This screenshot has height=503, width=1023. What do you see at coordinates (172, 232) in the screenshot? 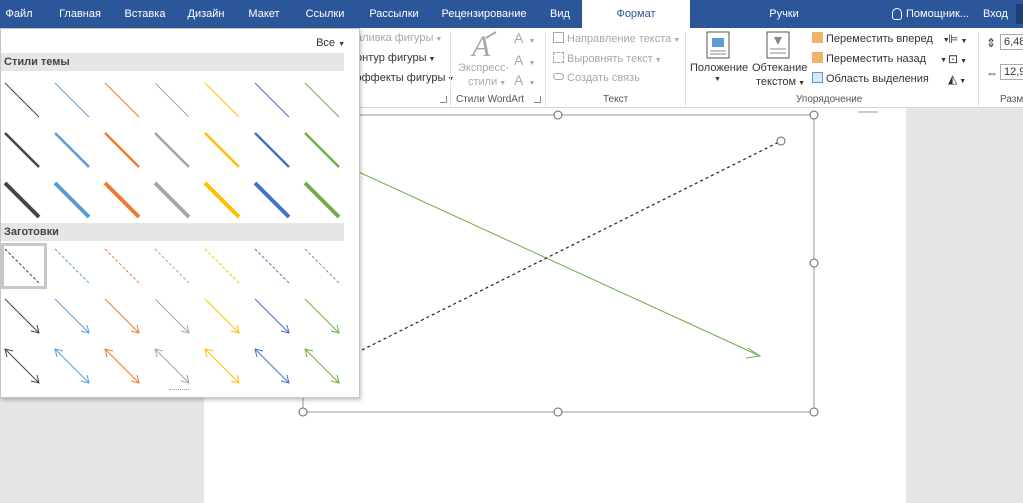
I see `presets-header: Заготовки` at bounding box center [172, 232].